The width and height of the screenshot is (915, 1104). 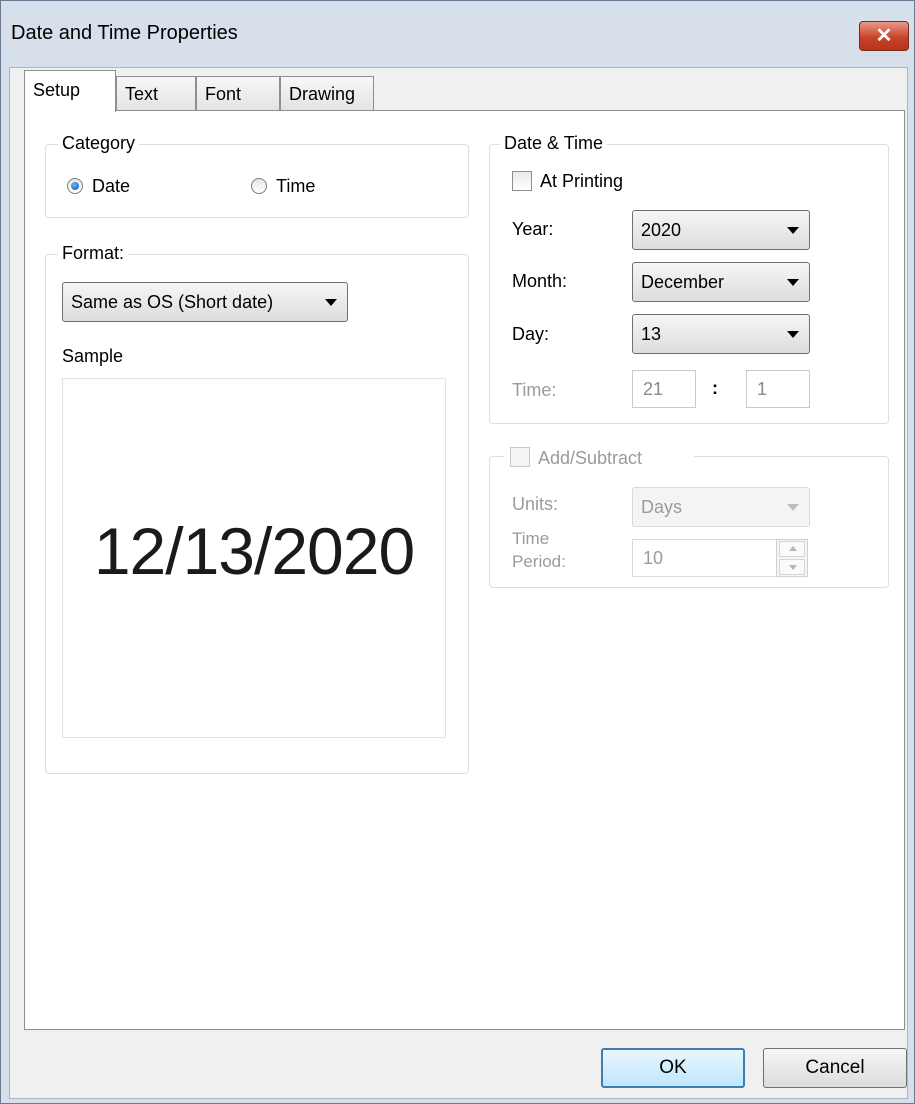 What do you see at coordinates (327, 93) in the screenshot?
I see `tab-drawing: Drawing` at bounding box center [327, 93].